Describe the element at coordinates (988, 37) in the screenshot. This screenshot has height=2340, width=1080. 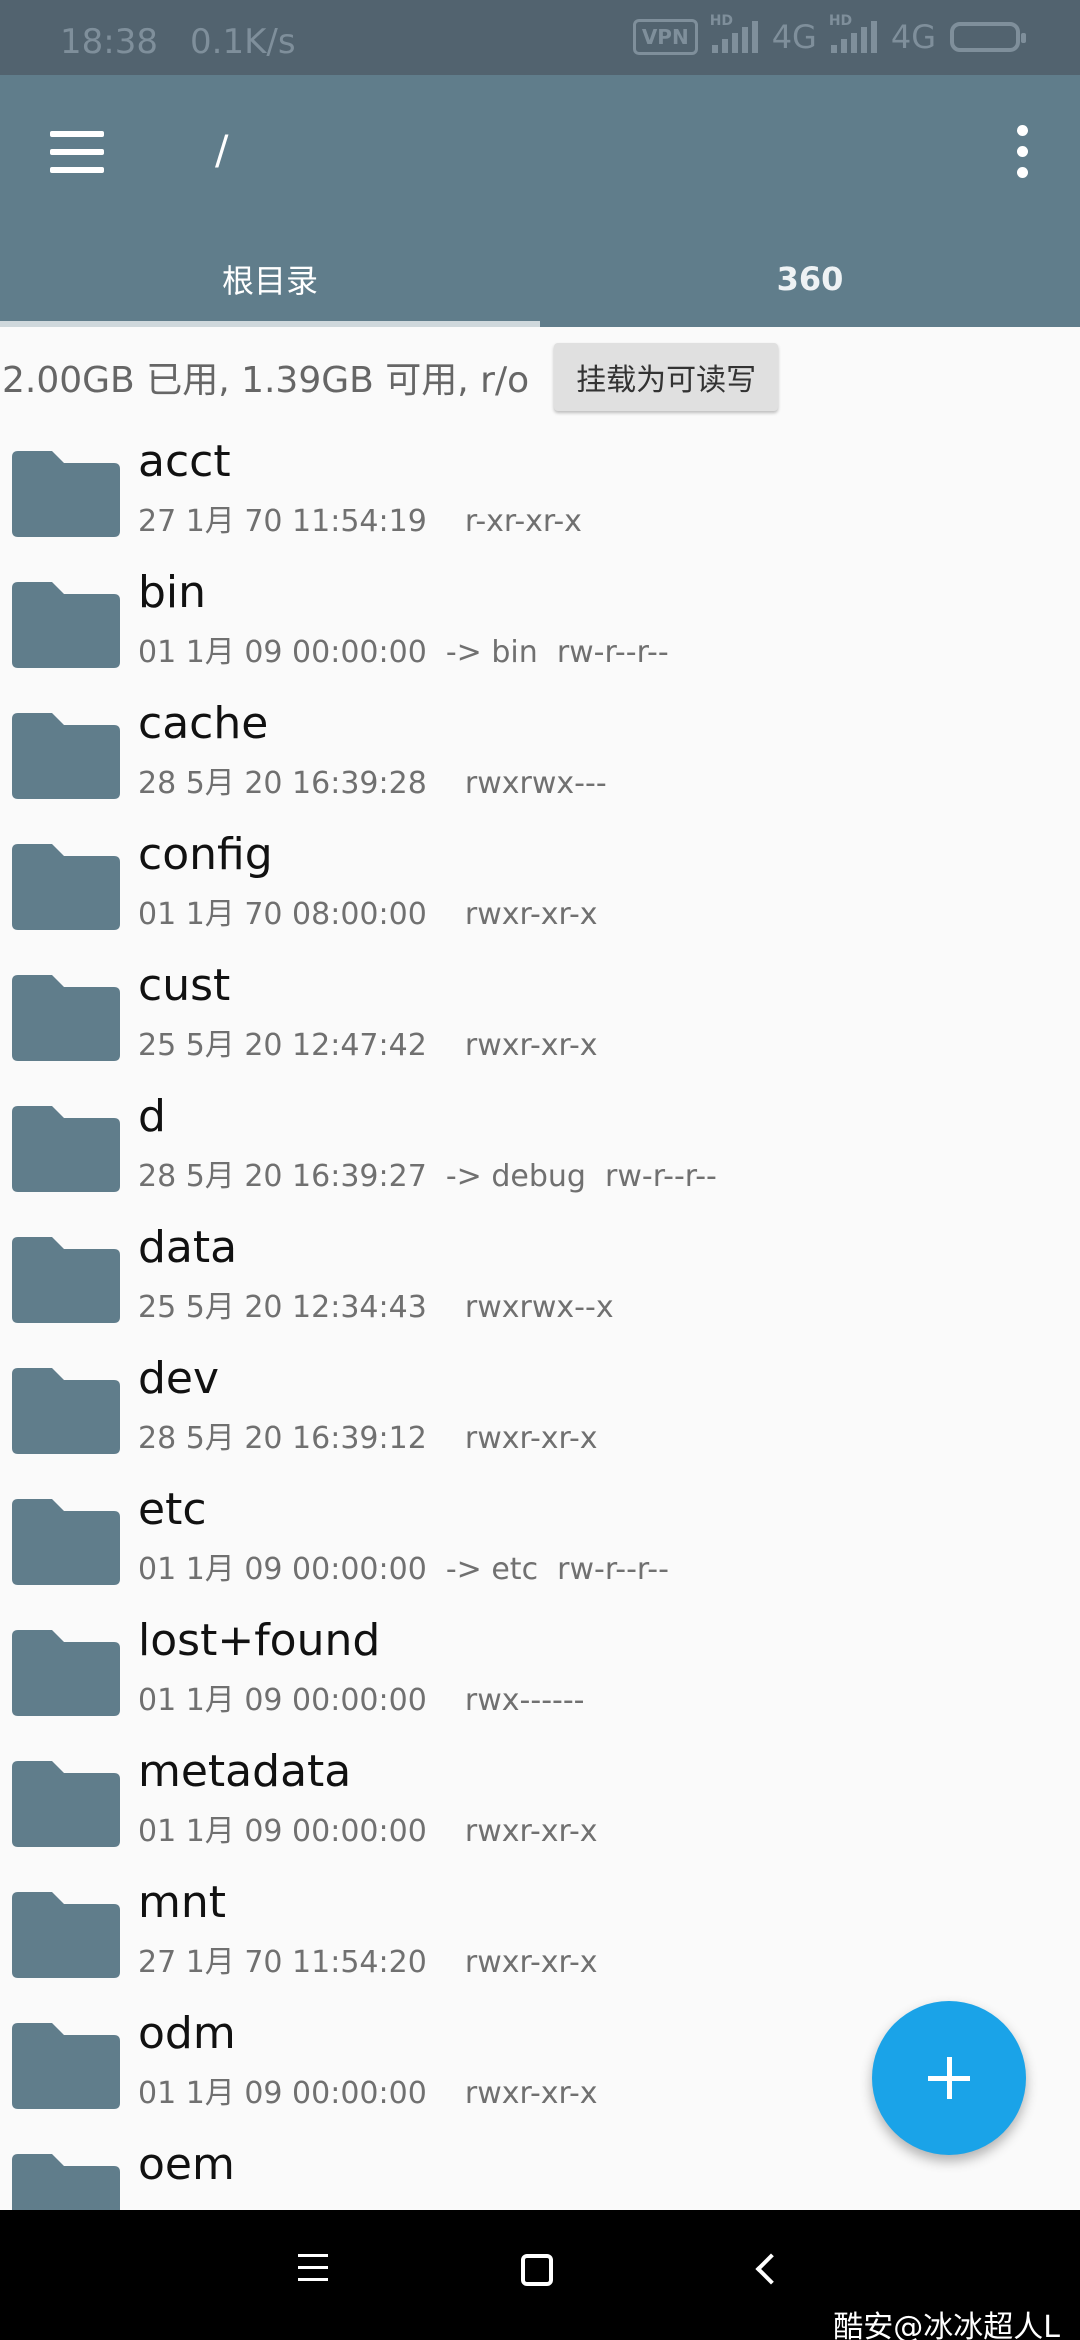
I see `battery-icon` at that location.